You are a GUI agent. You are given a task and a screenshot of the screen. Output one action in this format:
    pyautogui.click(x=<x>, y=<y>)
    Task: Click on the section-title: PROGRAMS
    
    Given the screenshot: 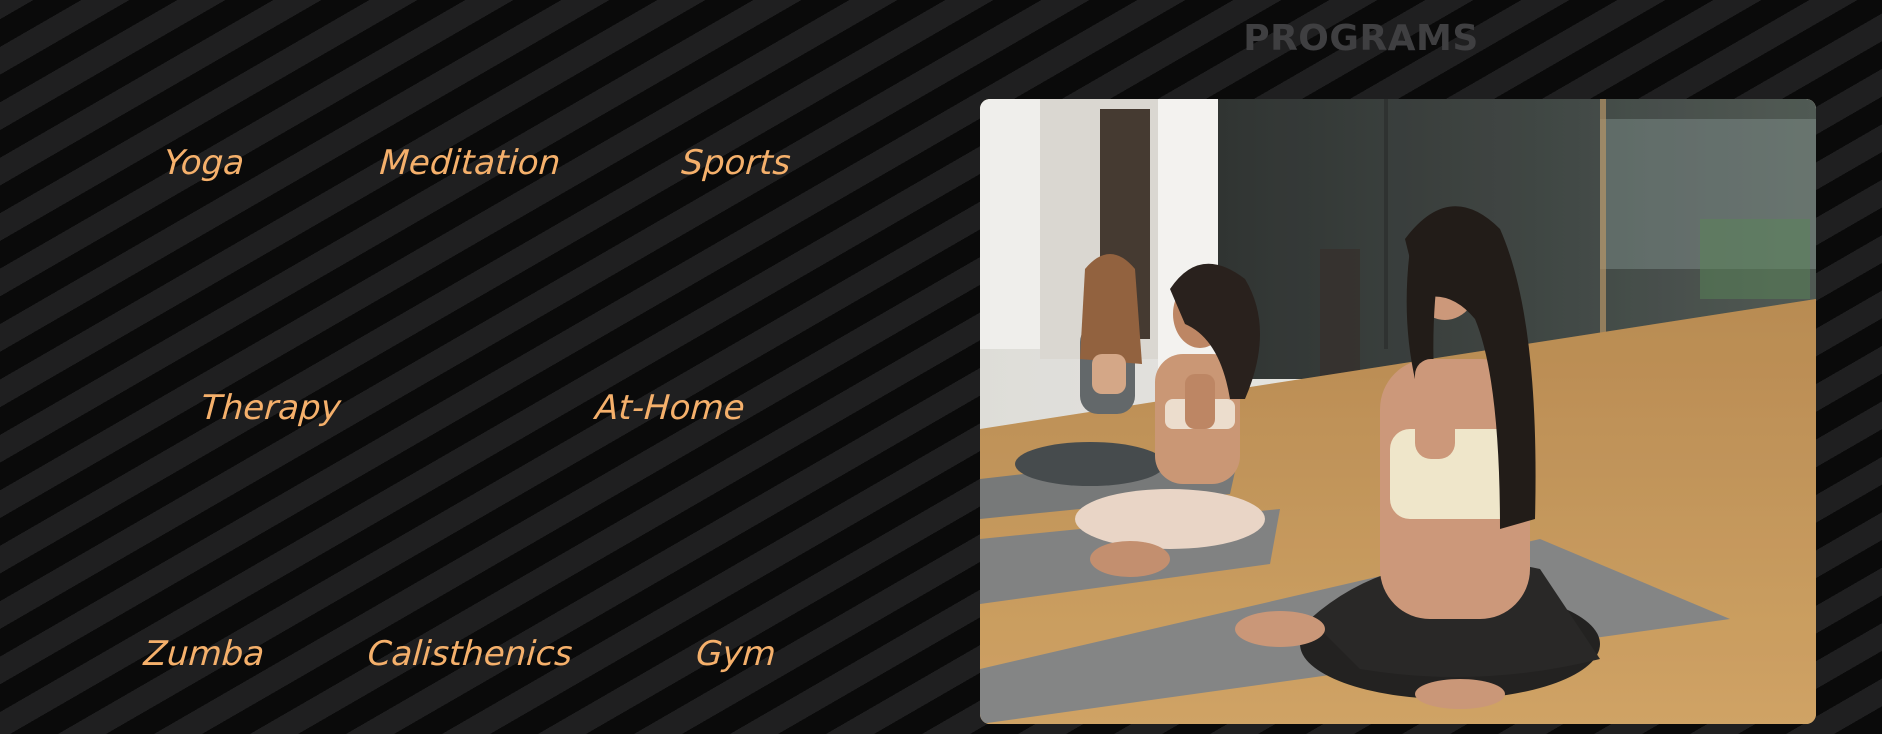 What is the action you would take?
    pyautogui.click(x=1361, y=38)
    